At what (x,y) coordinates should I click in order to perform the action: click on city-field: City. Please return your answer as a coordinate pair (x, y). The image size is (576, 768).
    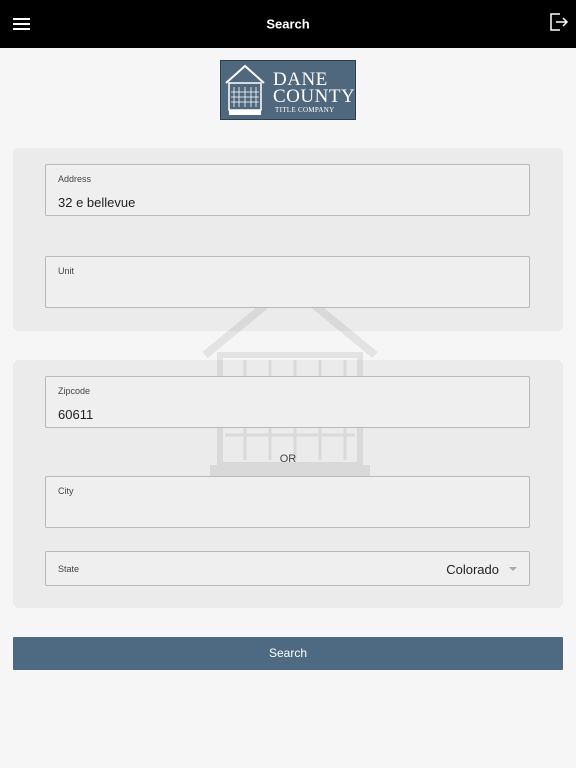
    Looking at the image, I should click on (287, 502).